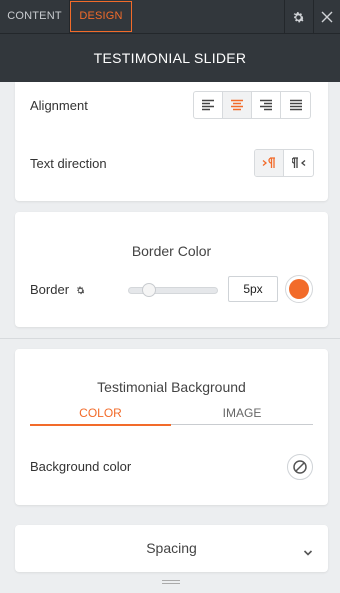  Describe the element at coordinates (308, 553) in the screenshot. I see `chevron-down-icon` at that location.